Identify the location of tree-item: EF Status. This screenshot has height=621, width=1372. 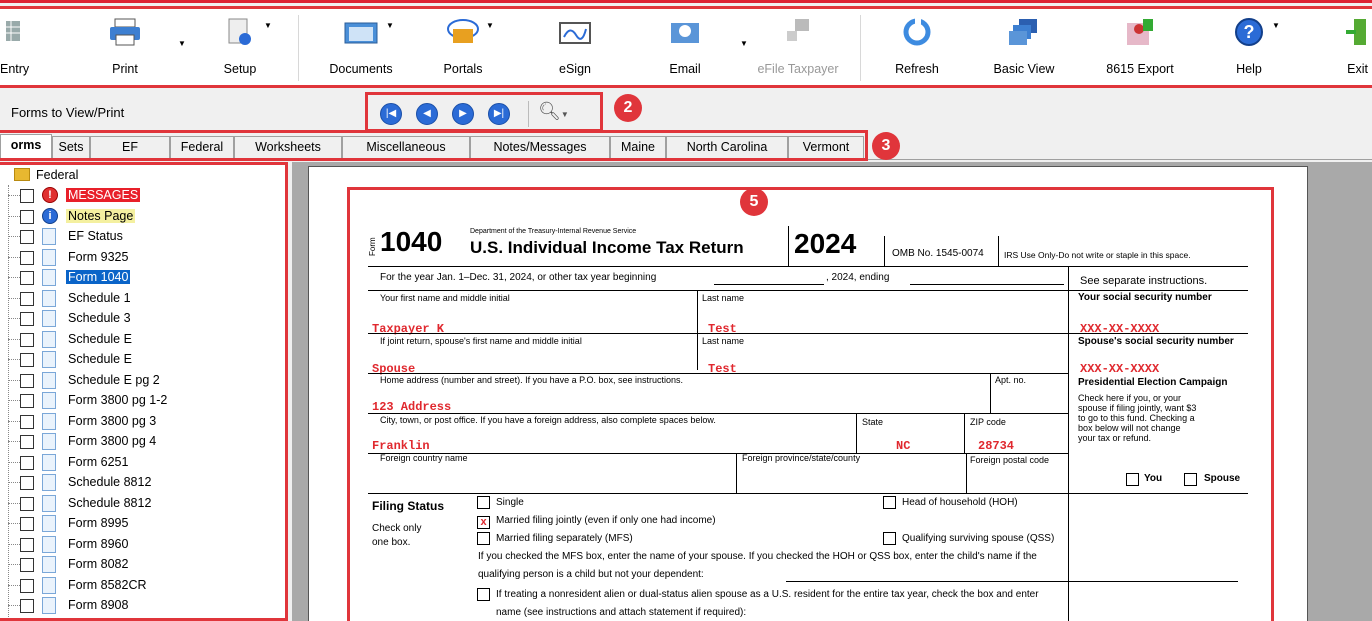
(140, 237).